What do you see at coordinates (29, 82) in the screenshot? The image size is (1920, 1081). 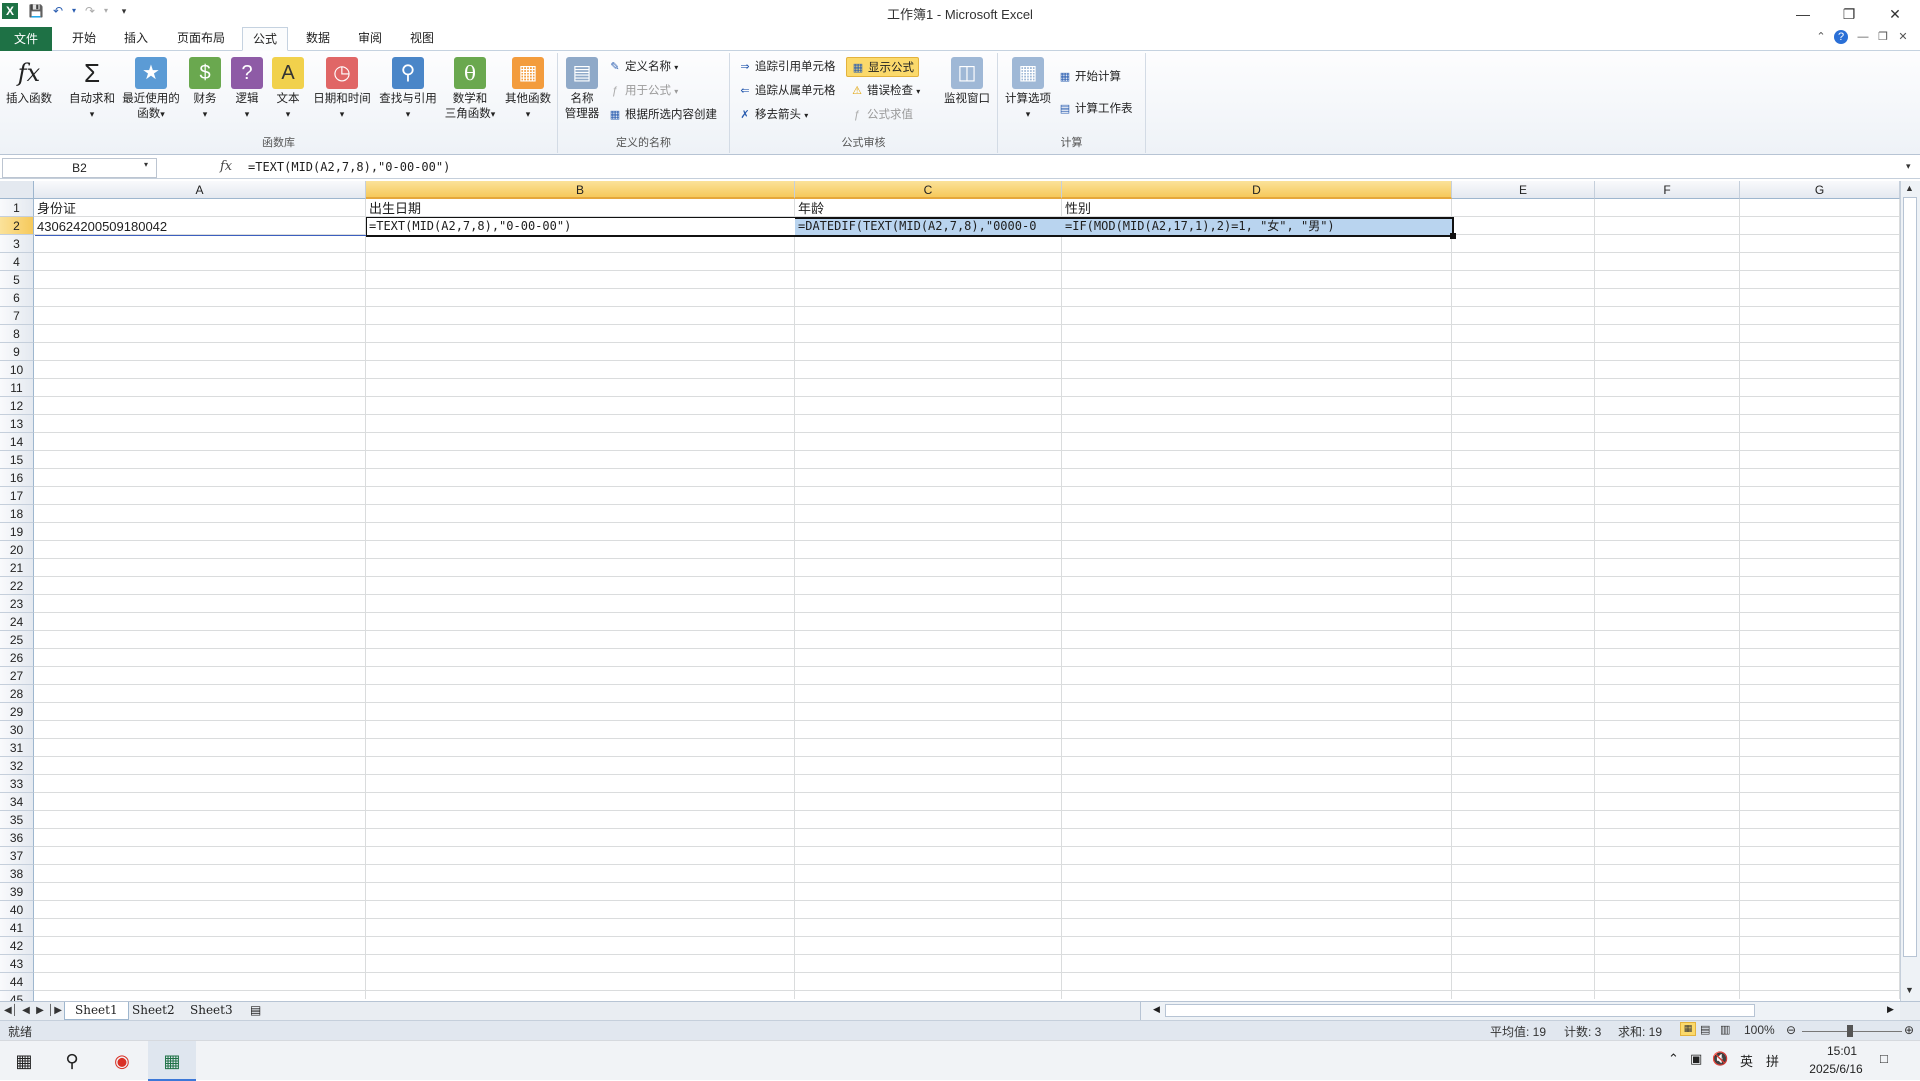 I see `insert-function-button: fx 插入函数` at bounding box center [29, 82].